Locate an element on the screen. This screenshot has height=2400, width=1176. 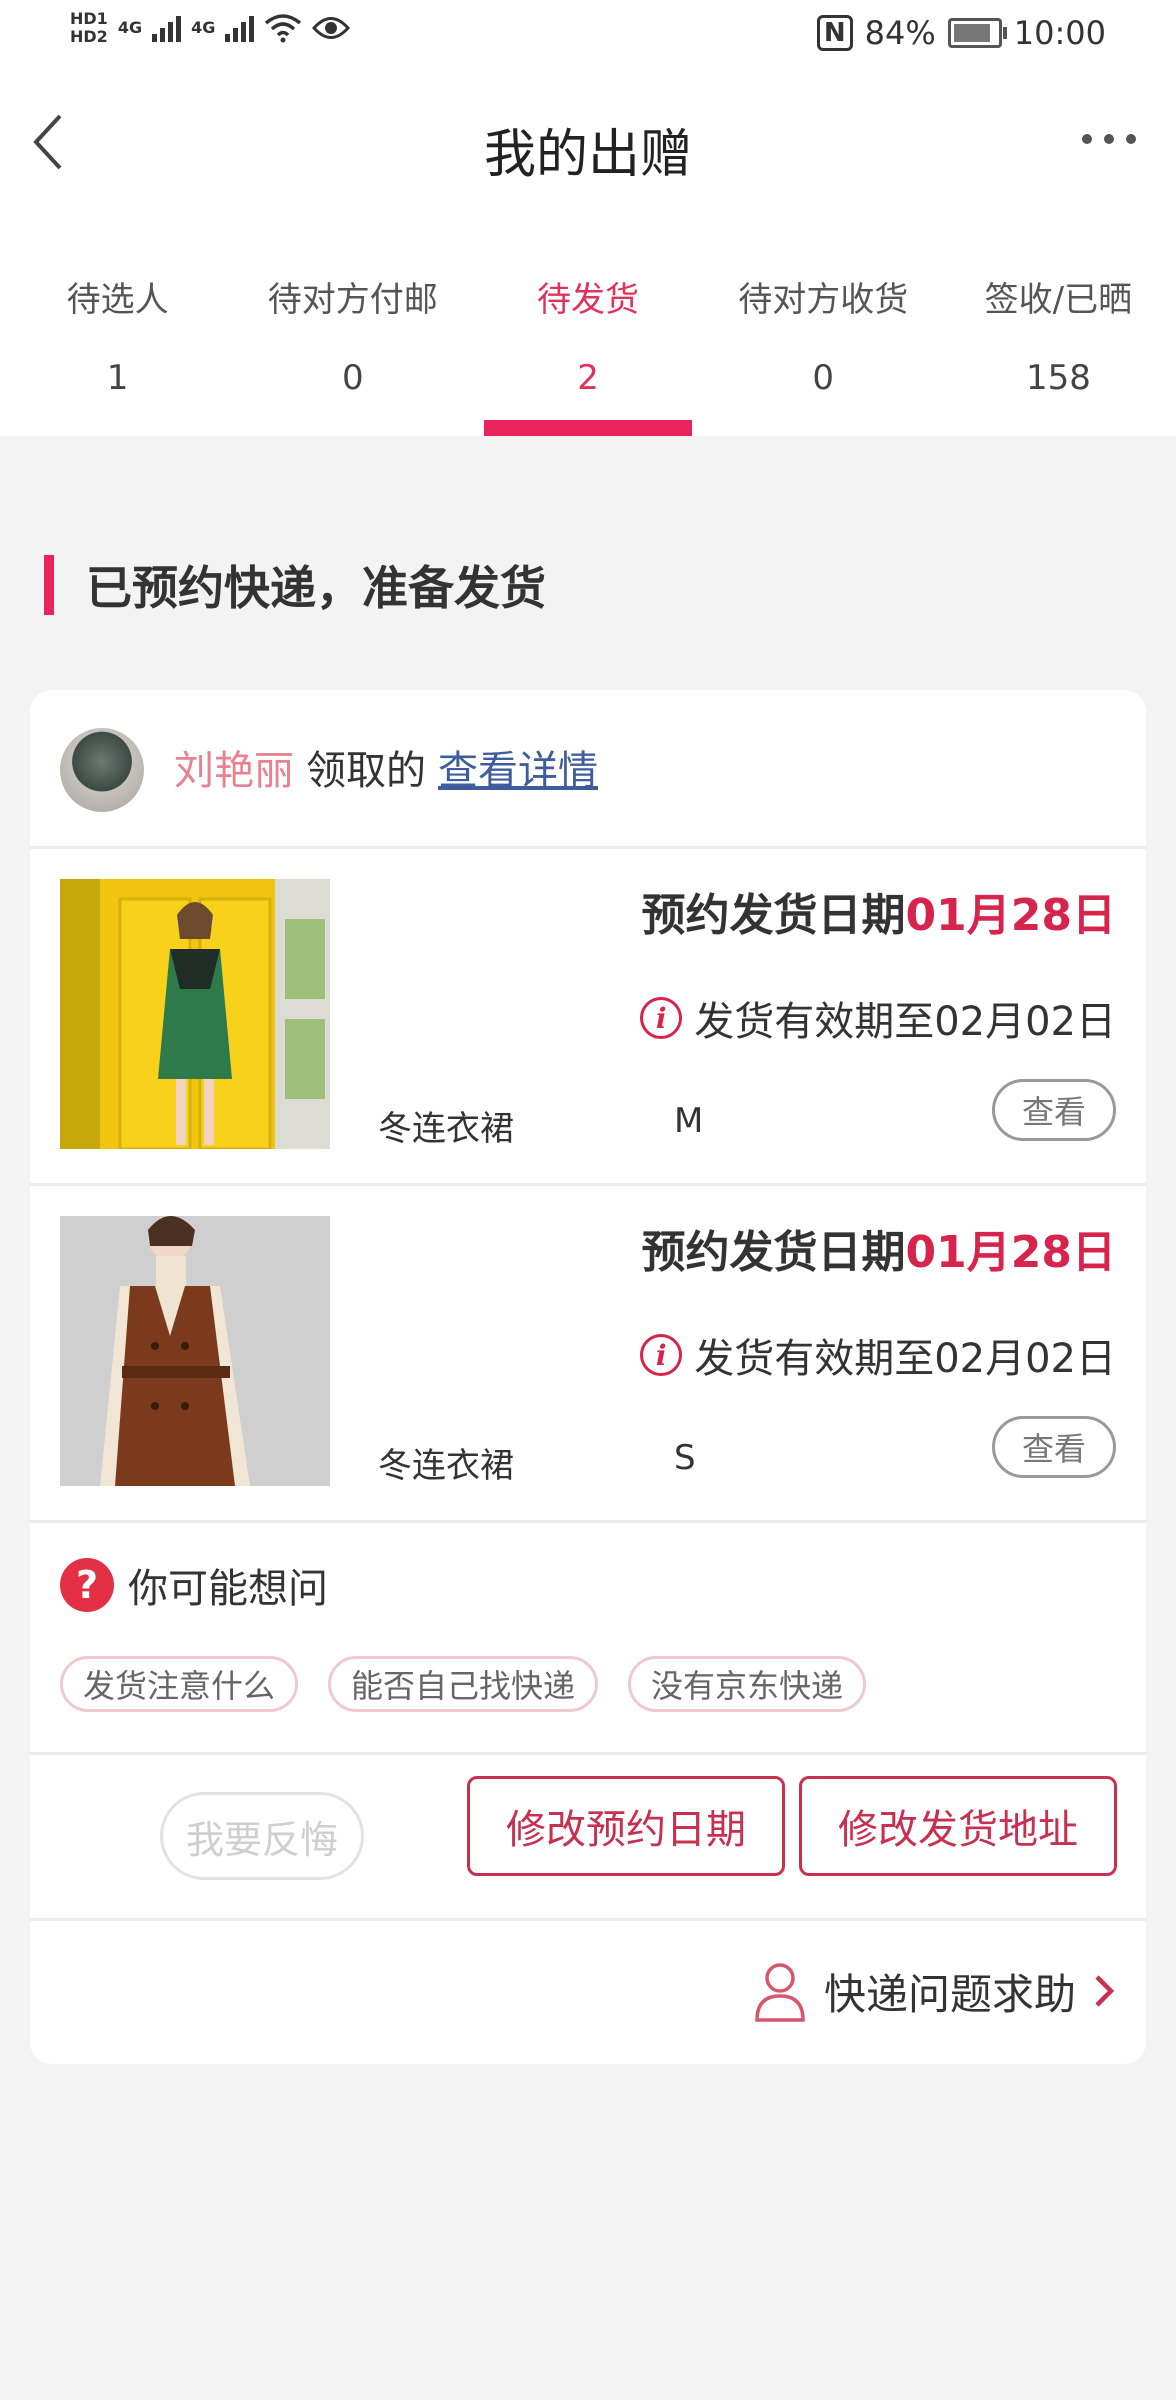
eye-icon is located at coordinates (331, 28).